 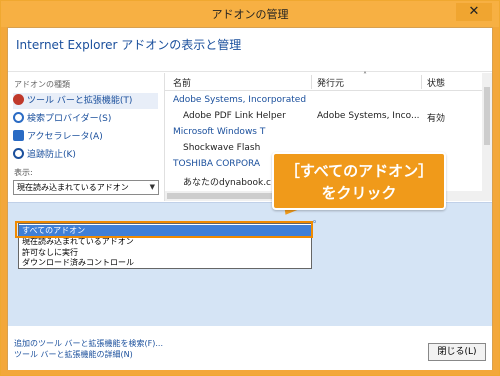 What do you see at coordinates (324, 133) in the screenshot?
I see `list-group-header: Microsoft Windows T` at bounding box center [324, 133].